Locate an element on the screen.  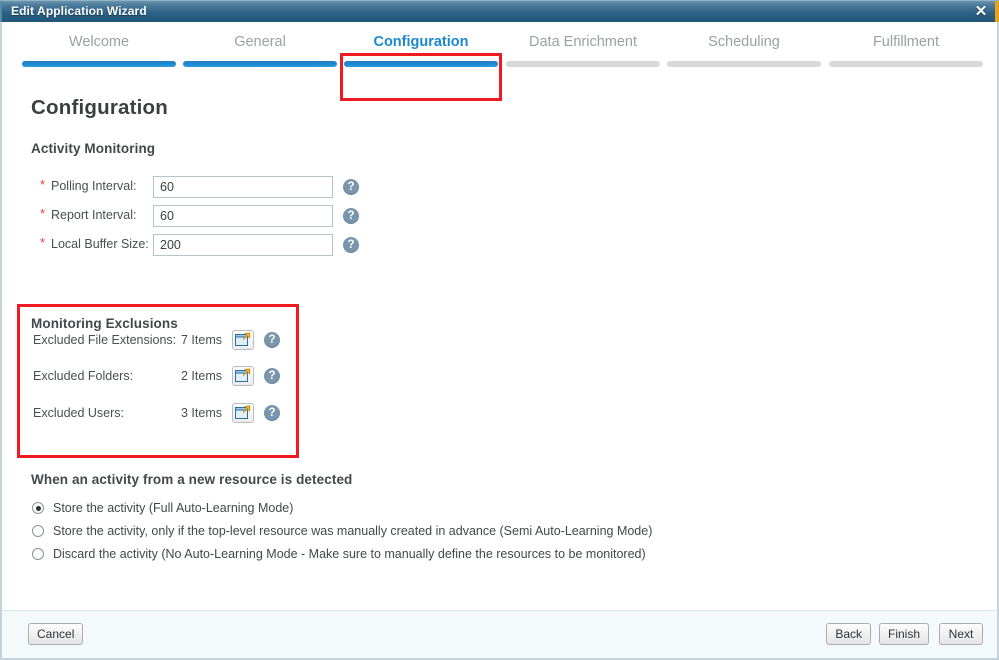
wizard-step-label: Configuration is located at coordinates (421, 42).